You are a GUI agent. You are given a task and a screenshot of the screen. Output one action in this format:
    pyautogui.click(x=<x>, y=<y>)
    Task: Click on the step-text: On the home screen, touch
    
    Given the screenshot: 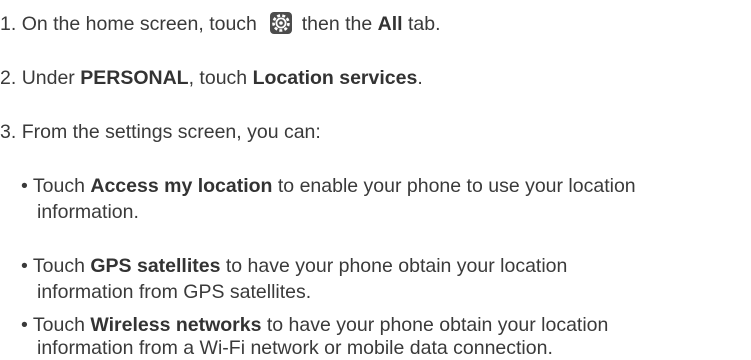 What is the action you would take?
    pyautogui.click(x=139, y=24)
    